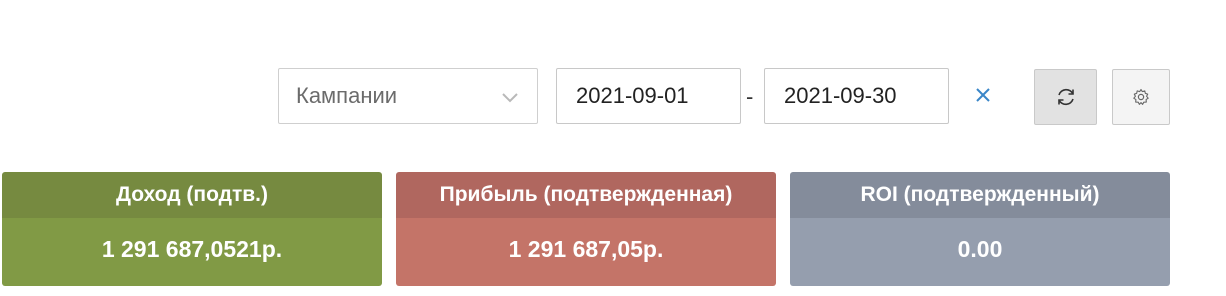 The height and width of the screenshot is (296, 1226). Describe the element at coordinates (632, 95) in the screenshot. I see `date-from-value: 2021-09-01` at that location.